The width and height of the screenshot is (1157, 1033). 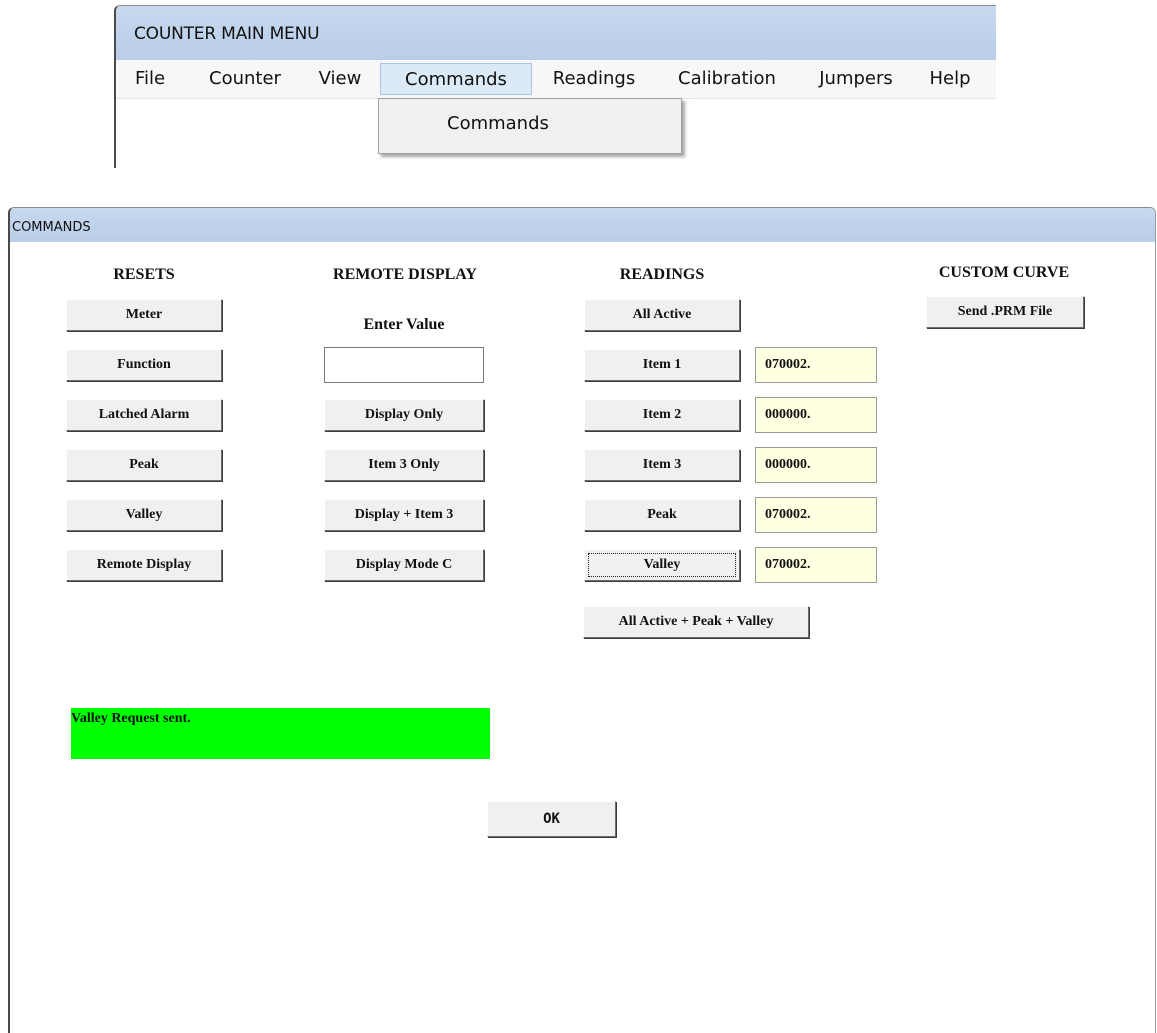 I want to click on commands-dropdown: Commands, so click(x=530, y=126).